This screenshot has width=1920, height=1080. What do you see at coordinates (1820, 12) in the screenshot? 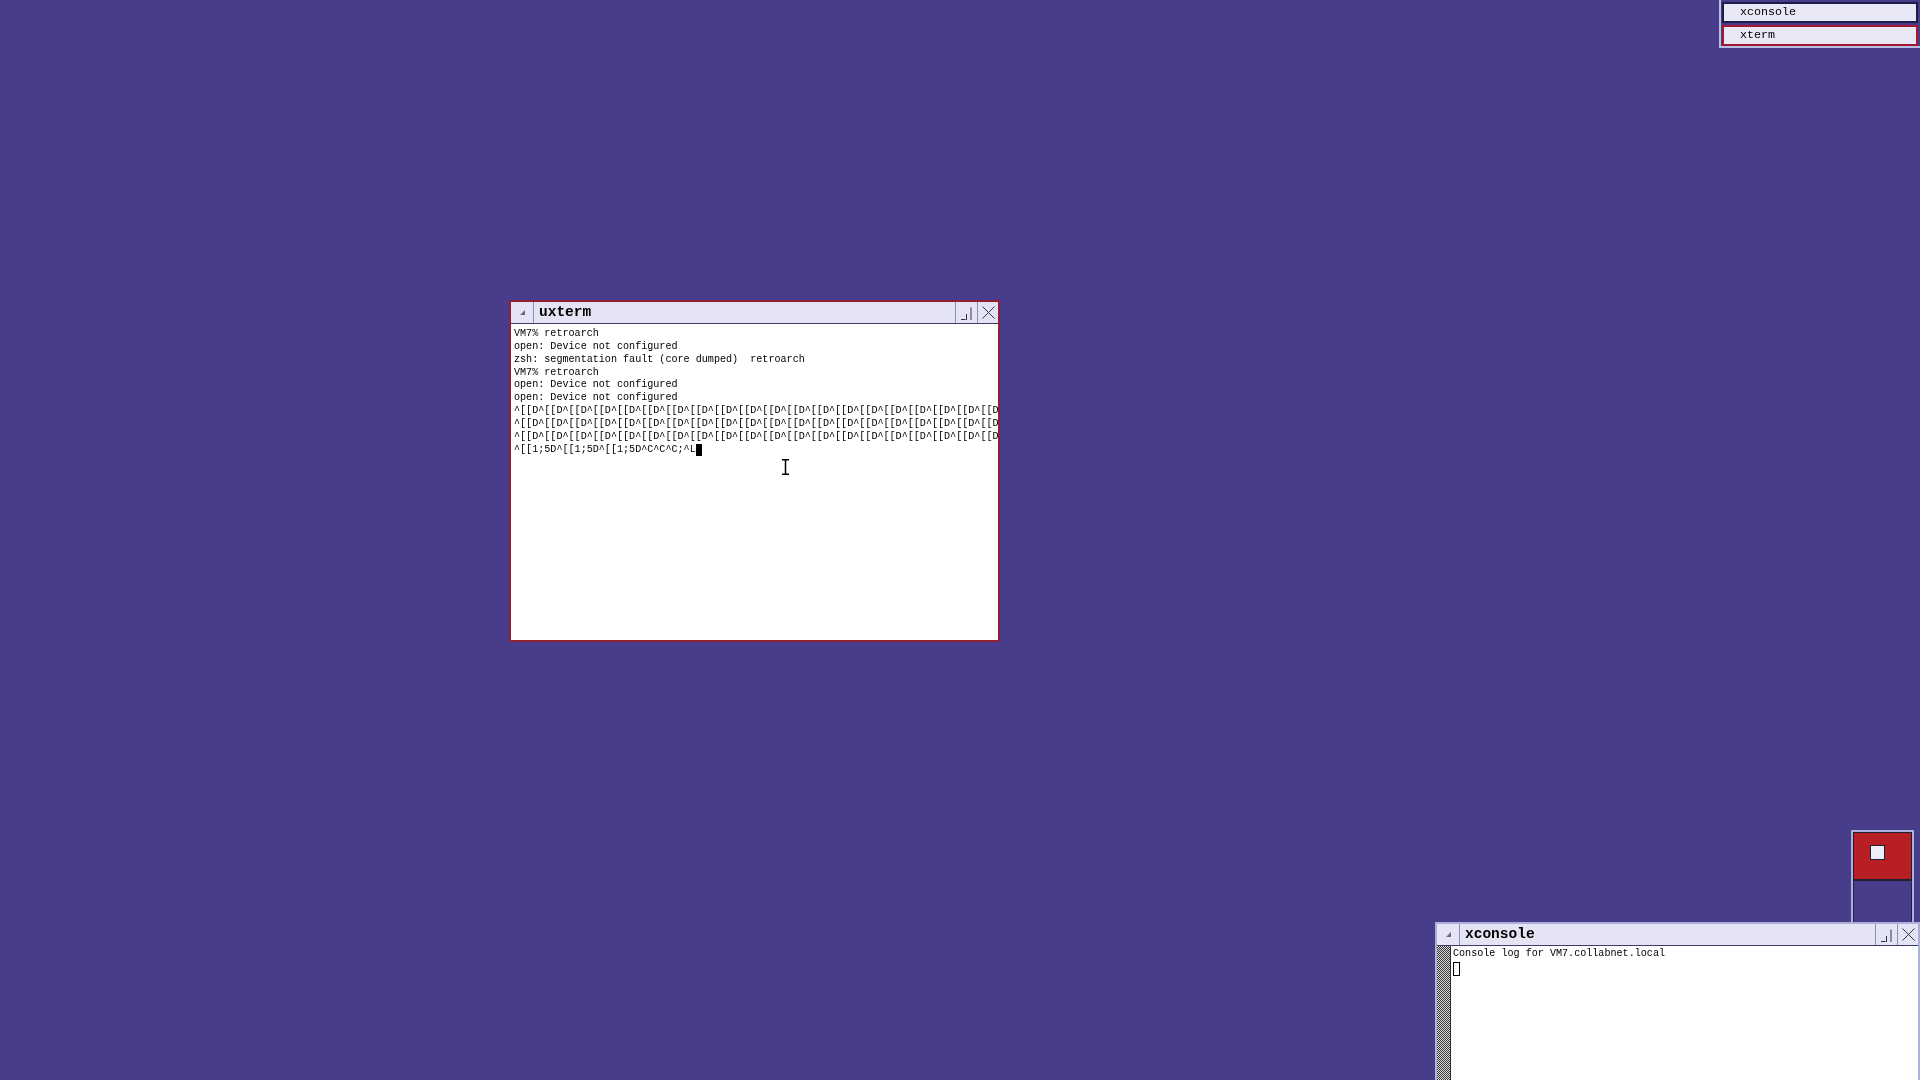
I see `window-list-item: xconsole` at bounding box center [1820, 12].